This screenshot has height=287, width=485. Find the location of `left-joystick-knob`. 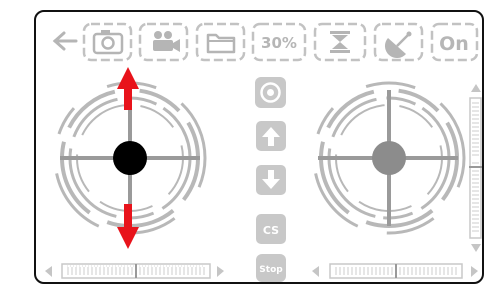

left-joystick-knob is located at coordinates (130, 158).